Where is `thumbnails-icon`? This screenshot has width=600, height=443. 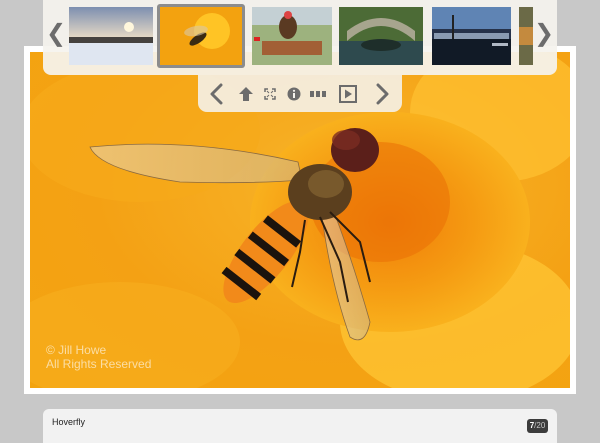
thumbnails-icon is located at coordinates (318, 94).